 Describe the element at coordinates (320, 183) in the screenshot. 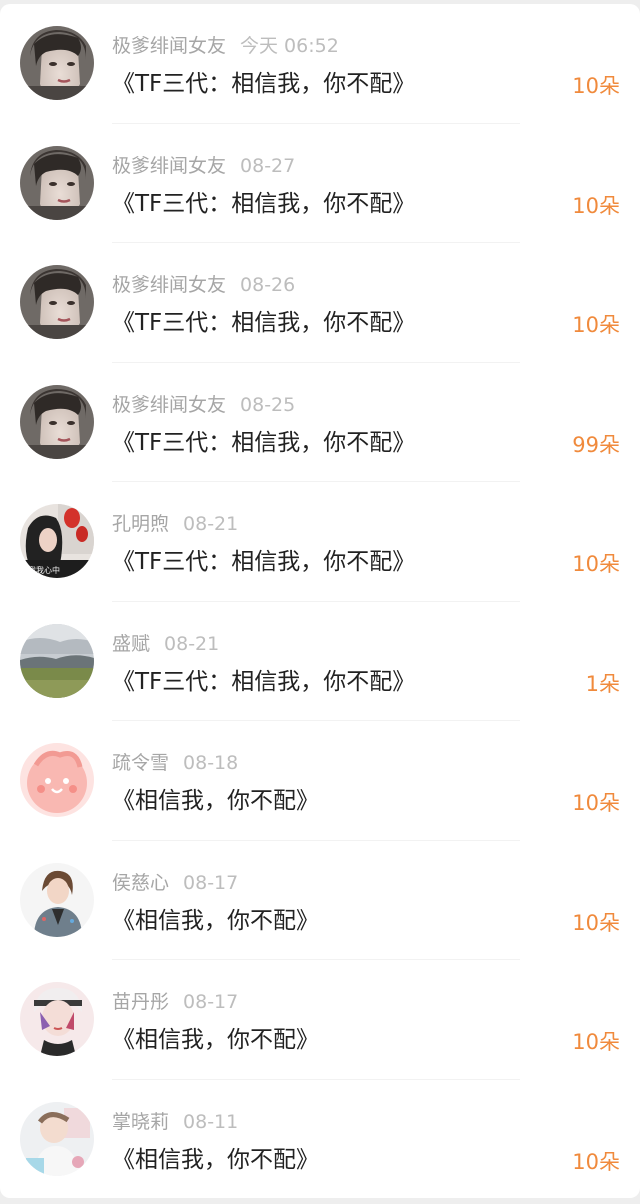

I see `list-item: 极爹绯闻女友 08-27 《TF三代：相信我，你不配》 10朵` at that location.